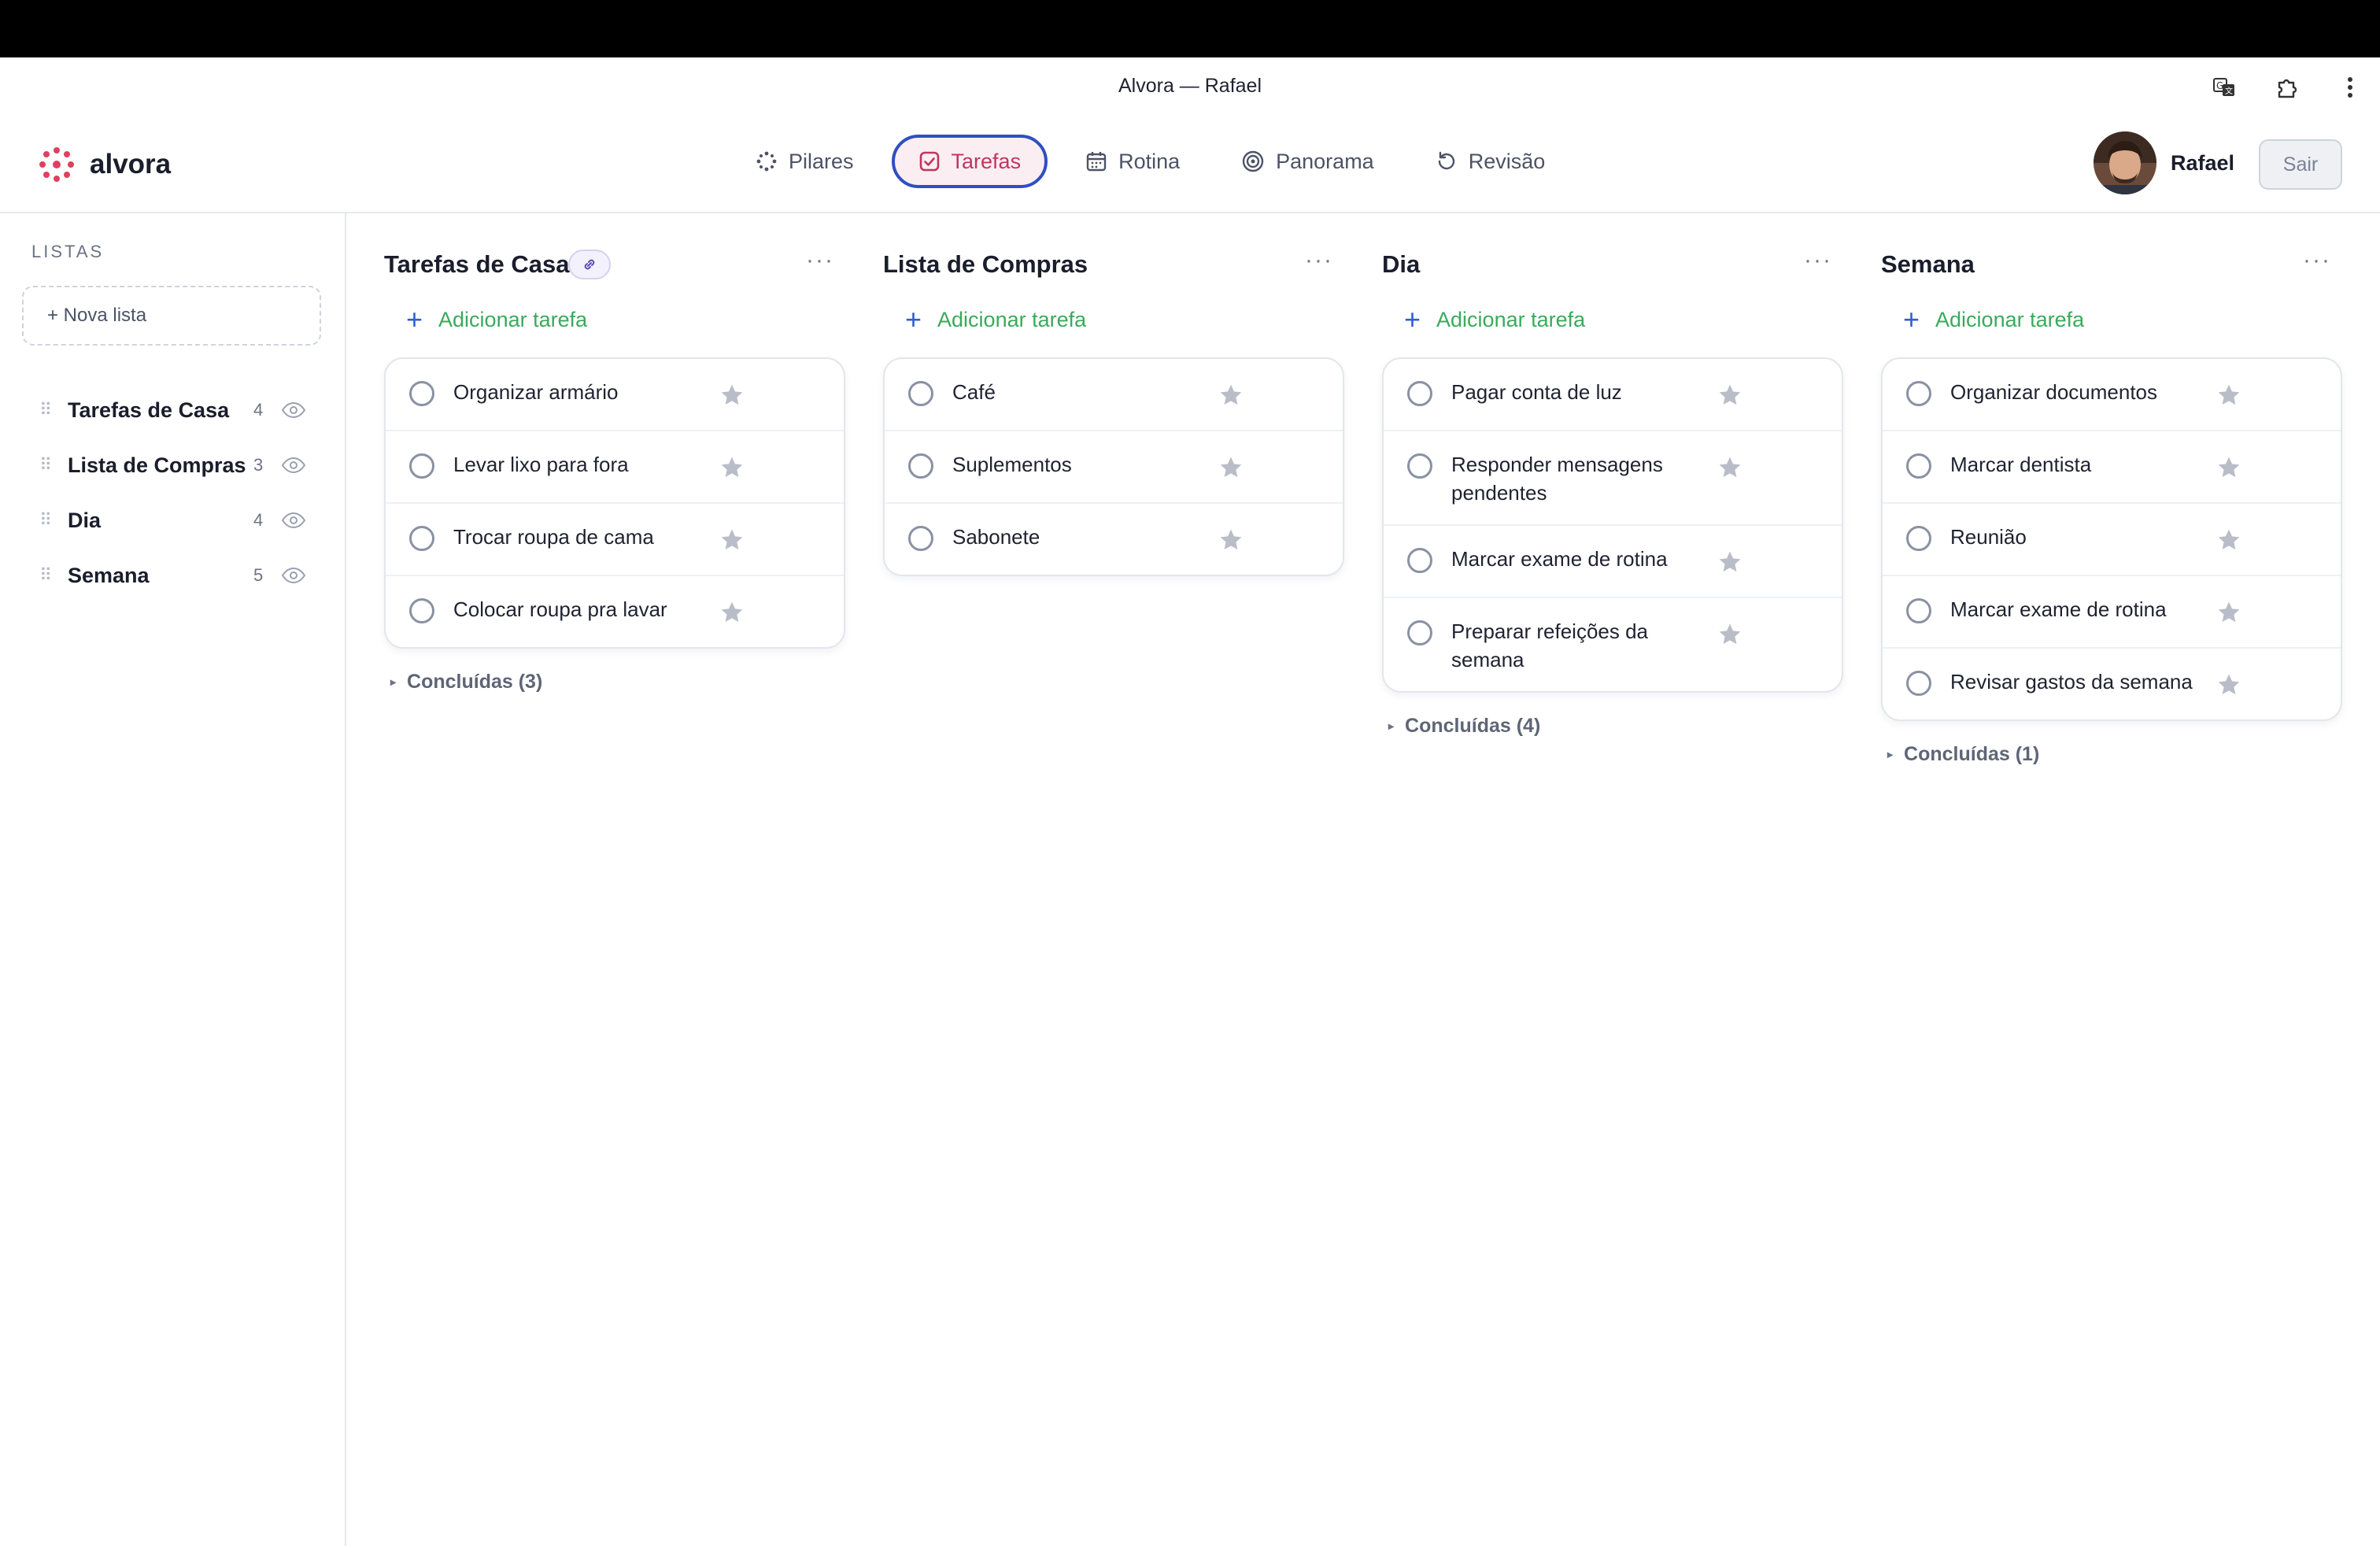  What do you see at coordinates (614, 682) in the screenshot?
I see `completed-toggle: ▸ Concluídas (3)` at bounding box center [614, 682].